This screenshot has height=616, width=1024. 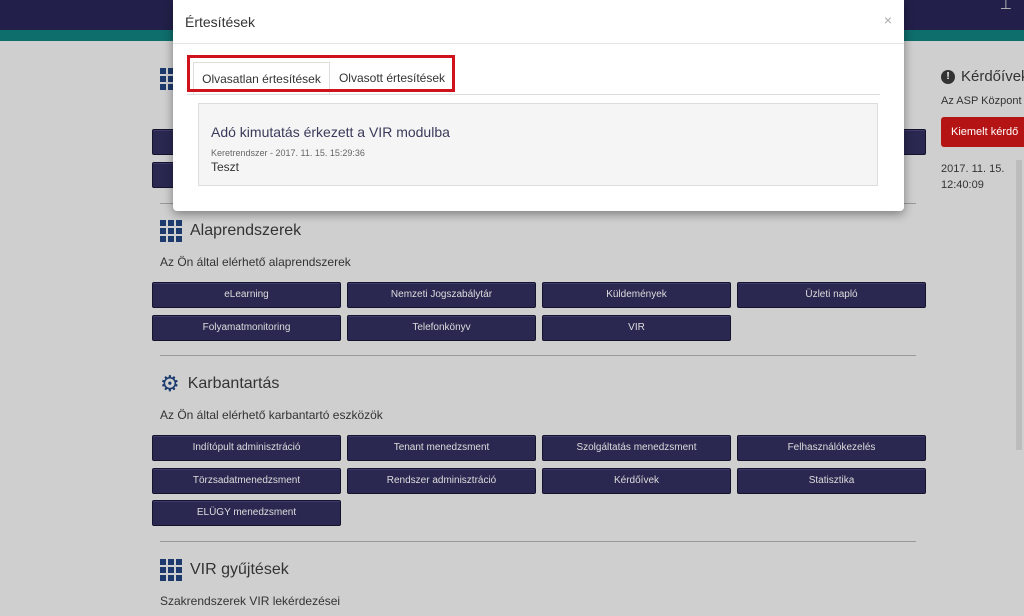 I want to click on section-title-alaprendszerek: Alaprendszerek, so click(x=230, y=231).